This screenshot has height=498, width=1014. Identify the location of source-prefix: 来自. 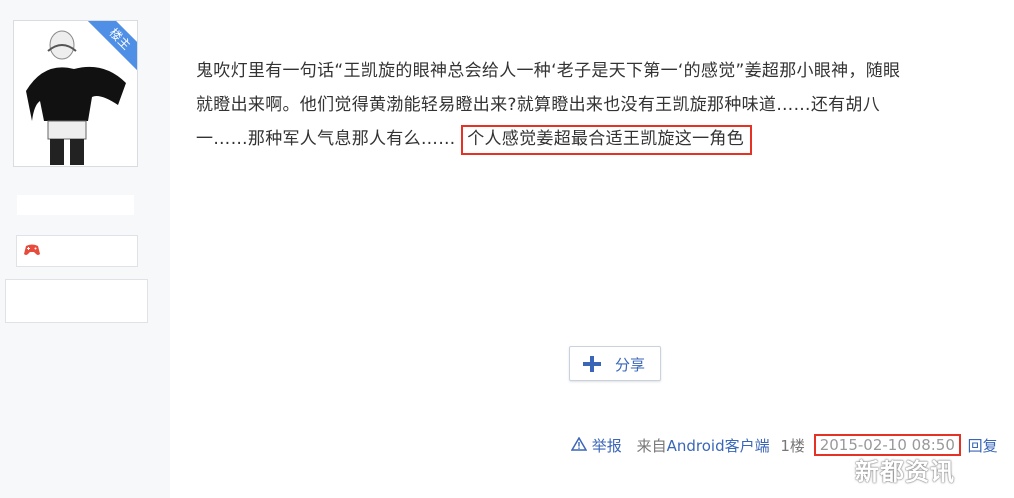
(651, 445).